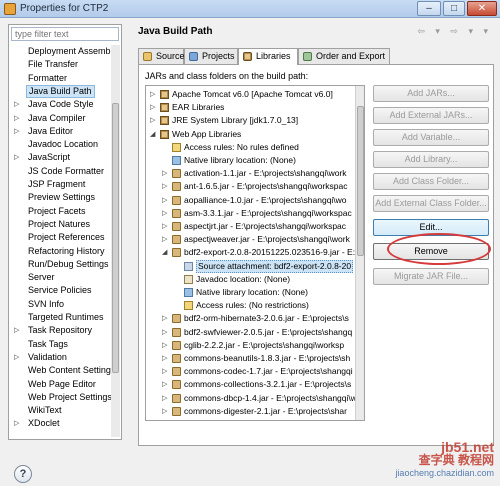 Image resolution: width=500 pixels, height=486 pixels. What do you see at coordinates (211, 56) in the screenshot?
I see `tab-projects: Projects` at bounding box center [211, 56].